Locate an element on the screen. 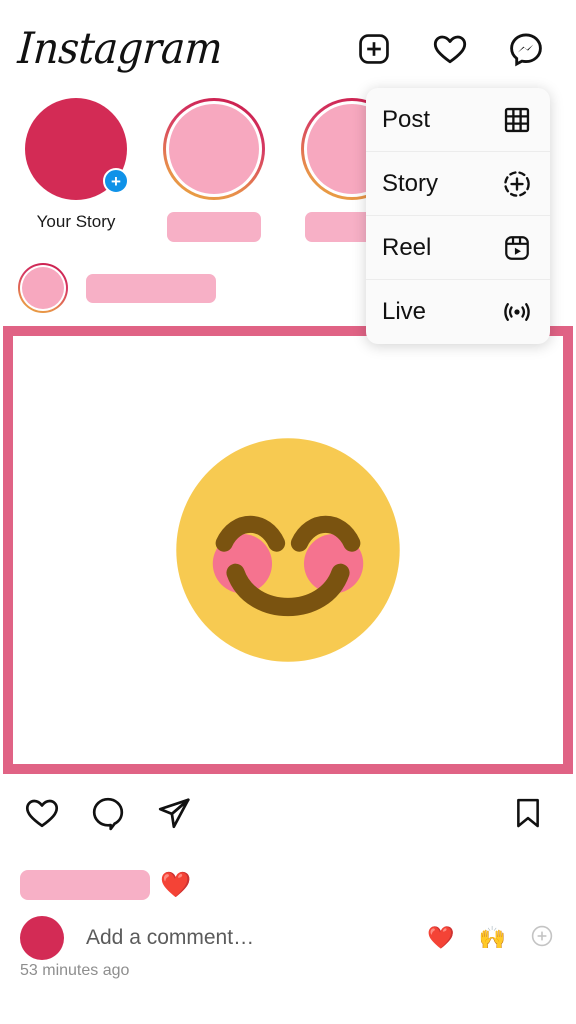  caption-heart-emoji: ❤️ is located at coordinates (176, 884).